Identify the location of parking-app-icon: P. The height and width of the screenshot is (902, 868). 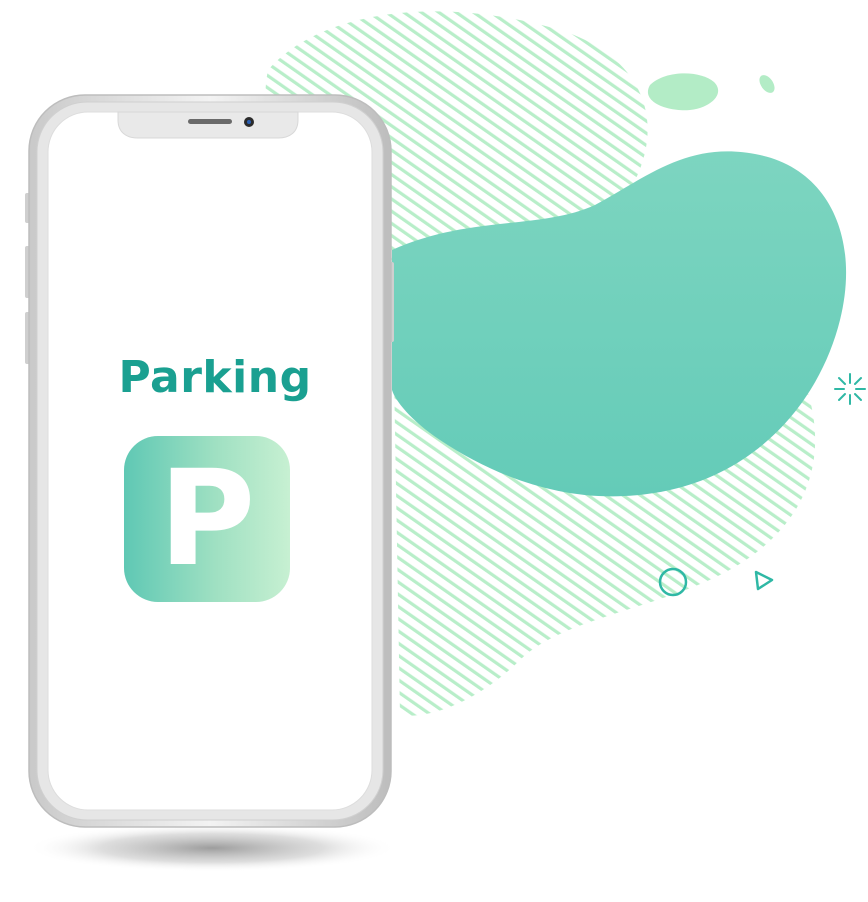
(207, 519).